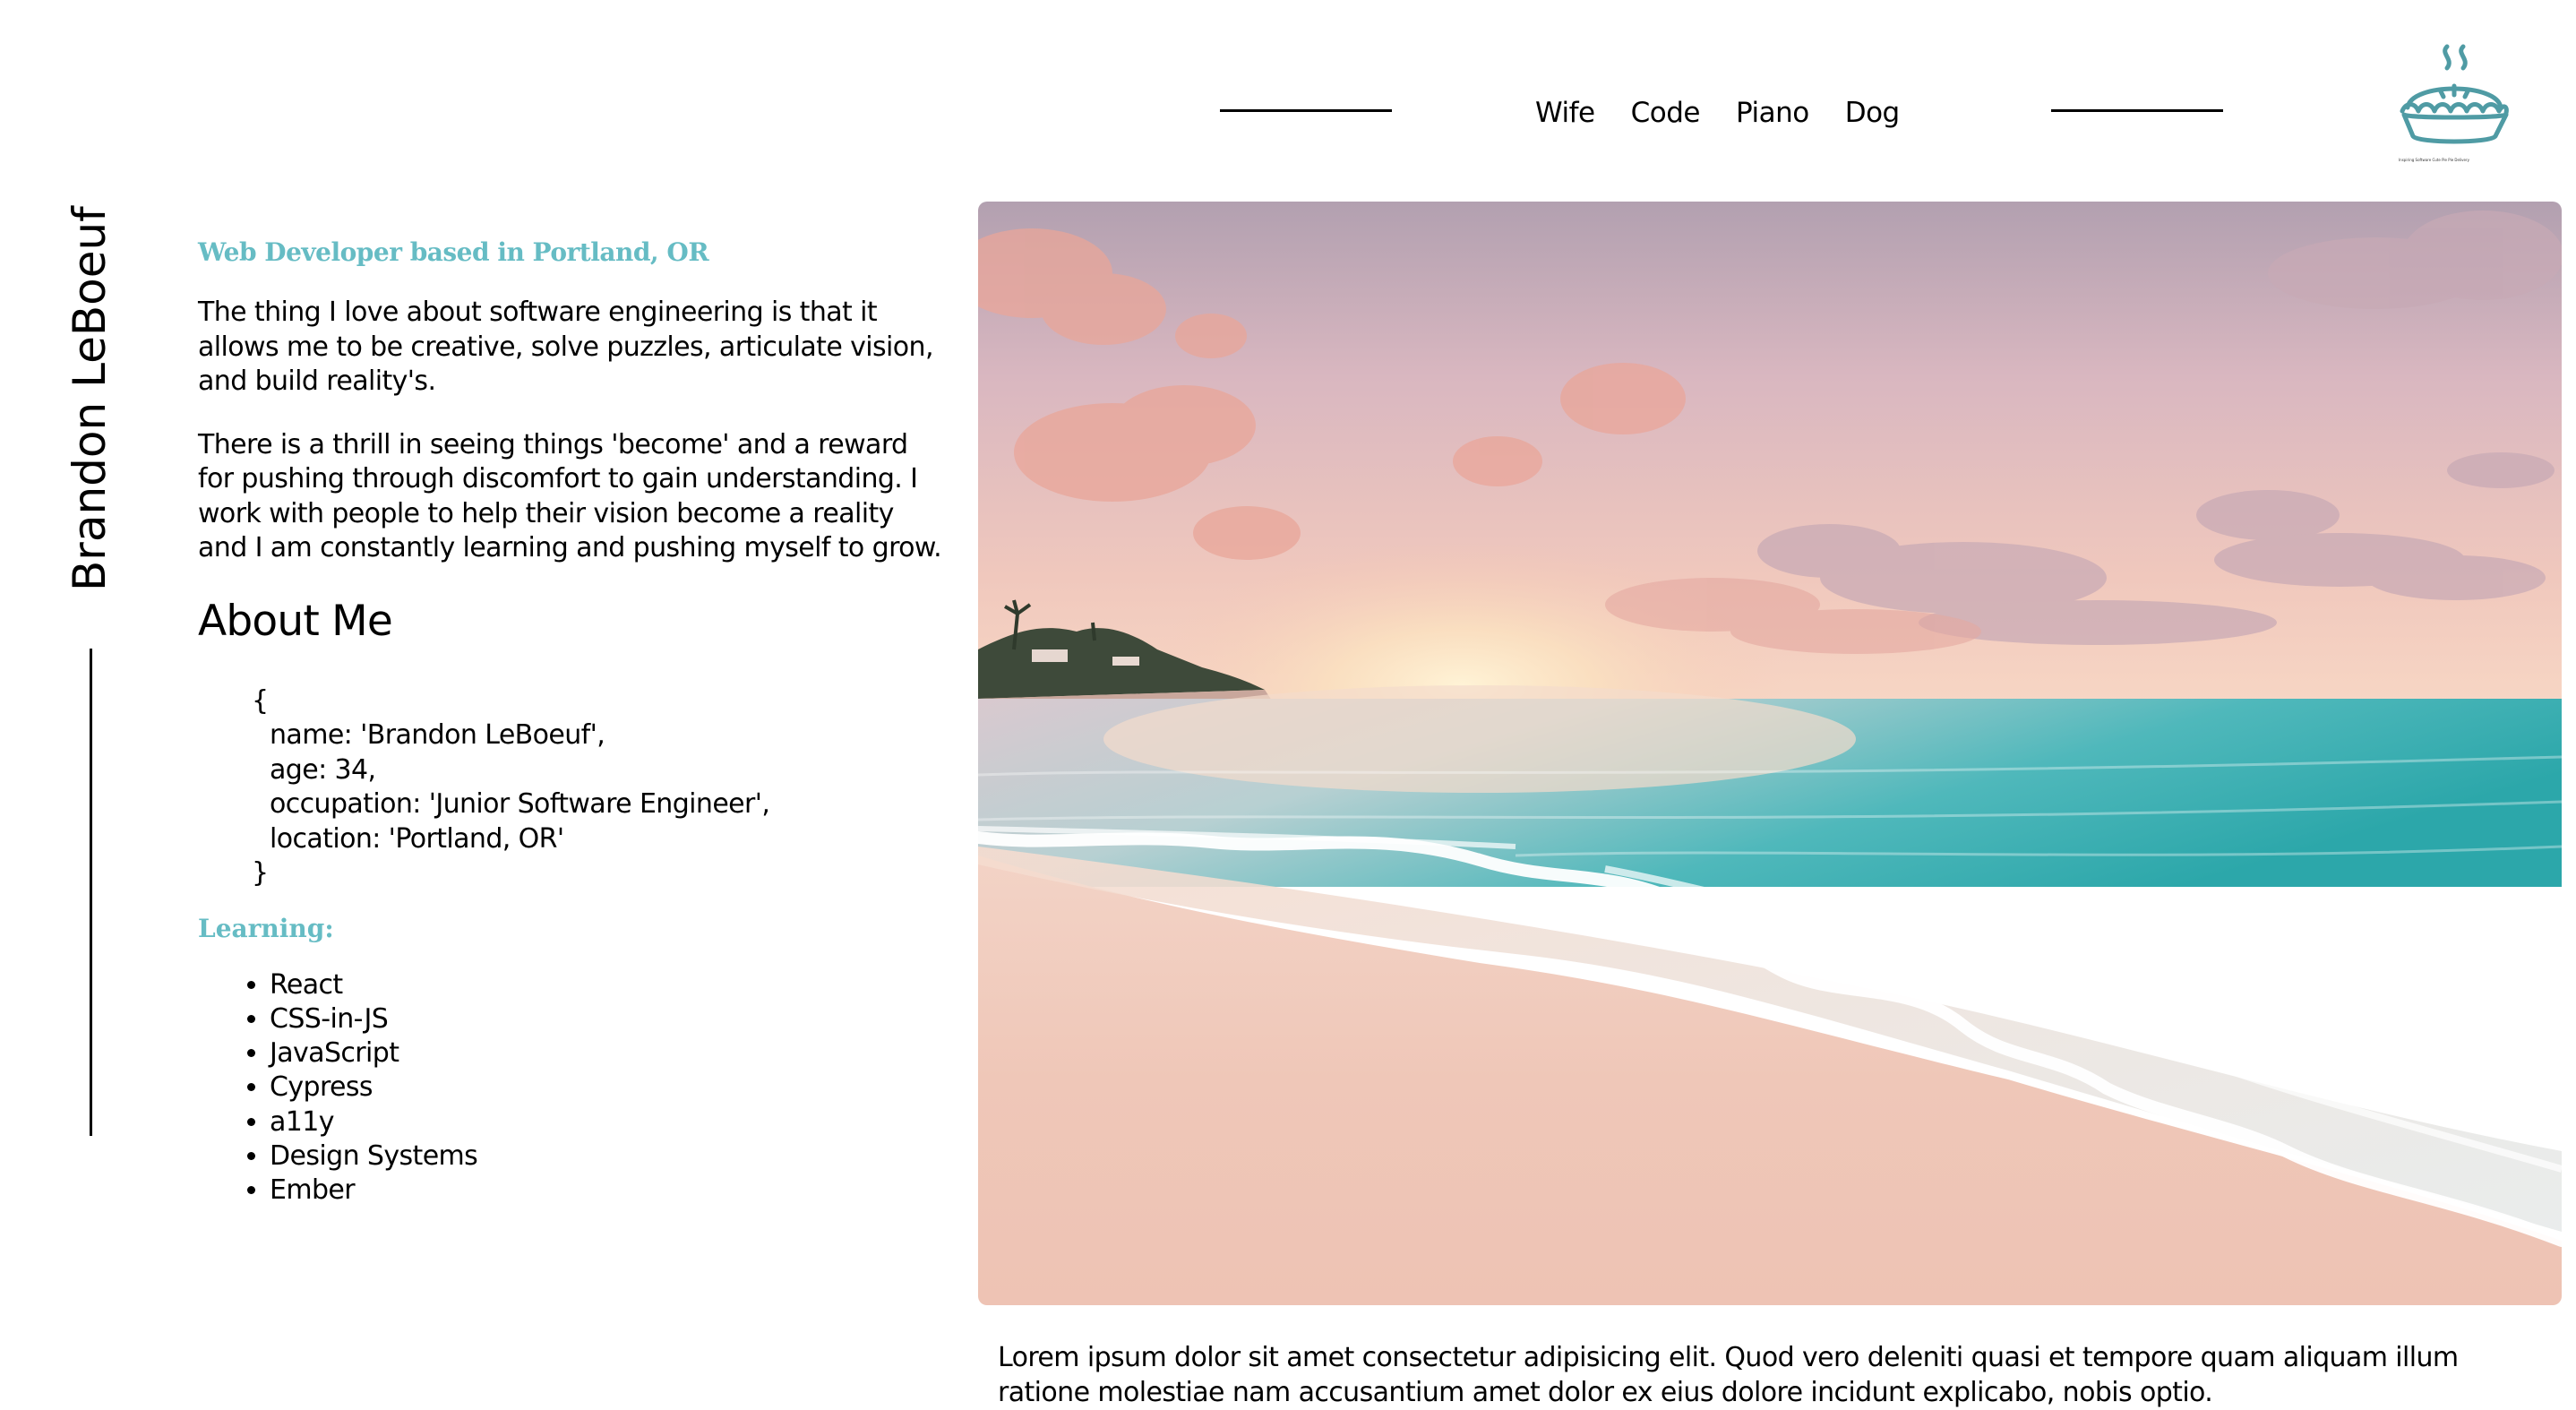 The image size is (2576, 1410). Describe the element at coordinates (2454, 94) in the screenshot. I see `pie-icon` at that location.